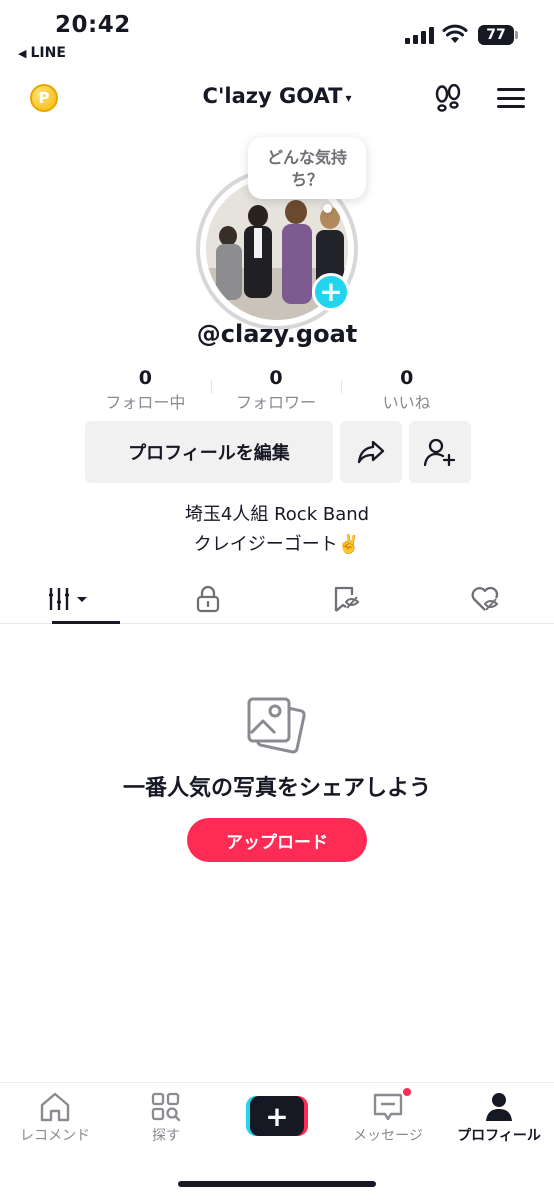 This screenshot has height=1200, width=554. I want to click on profile-username: @clazy.goat, so click(277, 334).